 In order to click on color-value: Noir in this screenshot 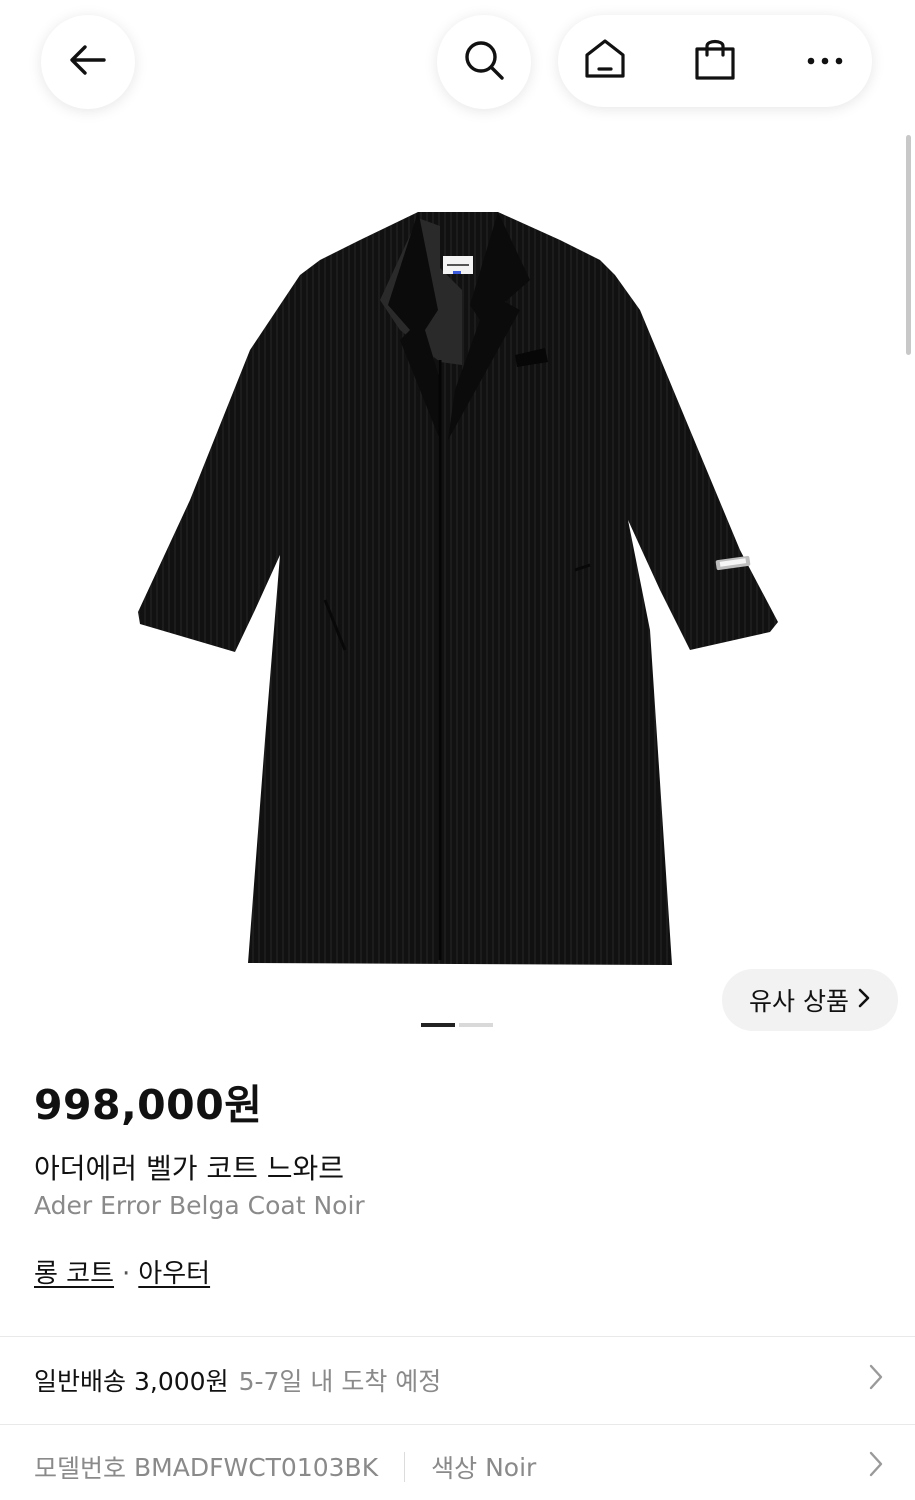, I will do `click(511, 1467)`.